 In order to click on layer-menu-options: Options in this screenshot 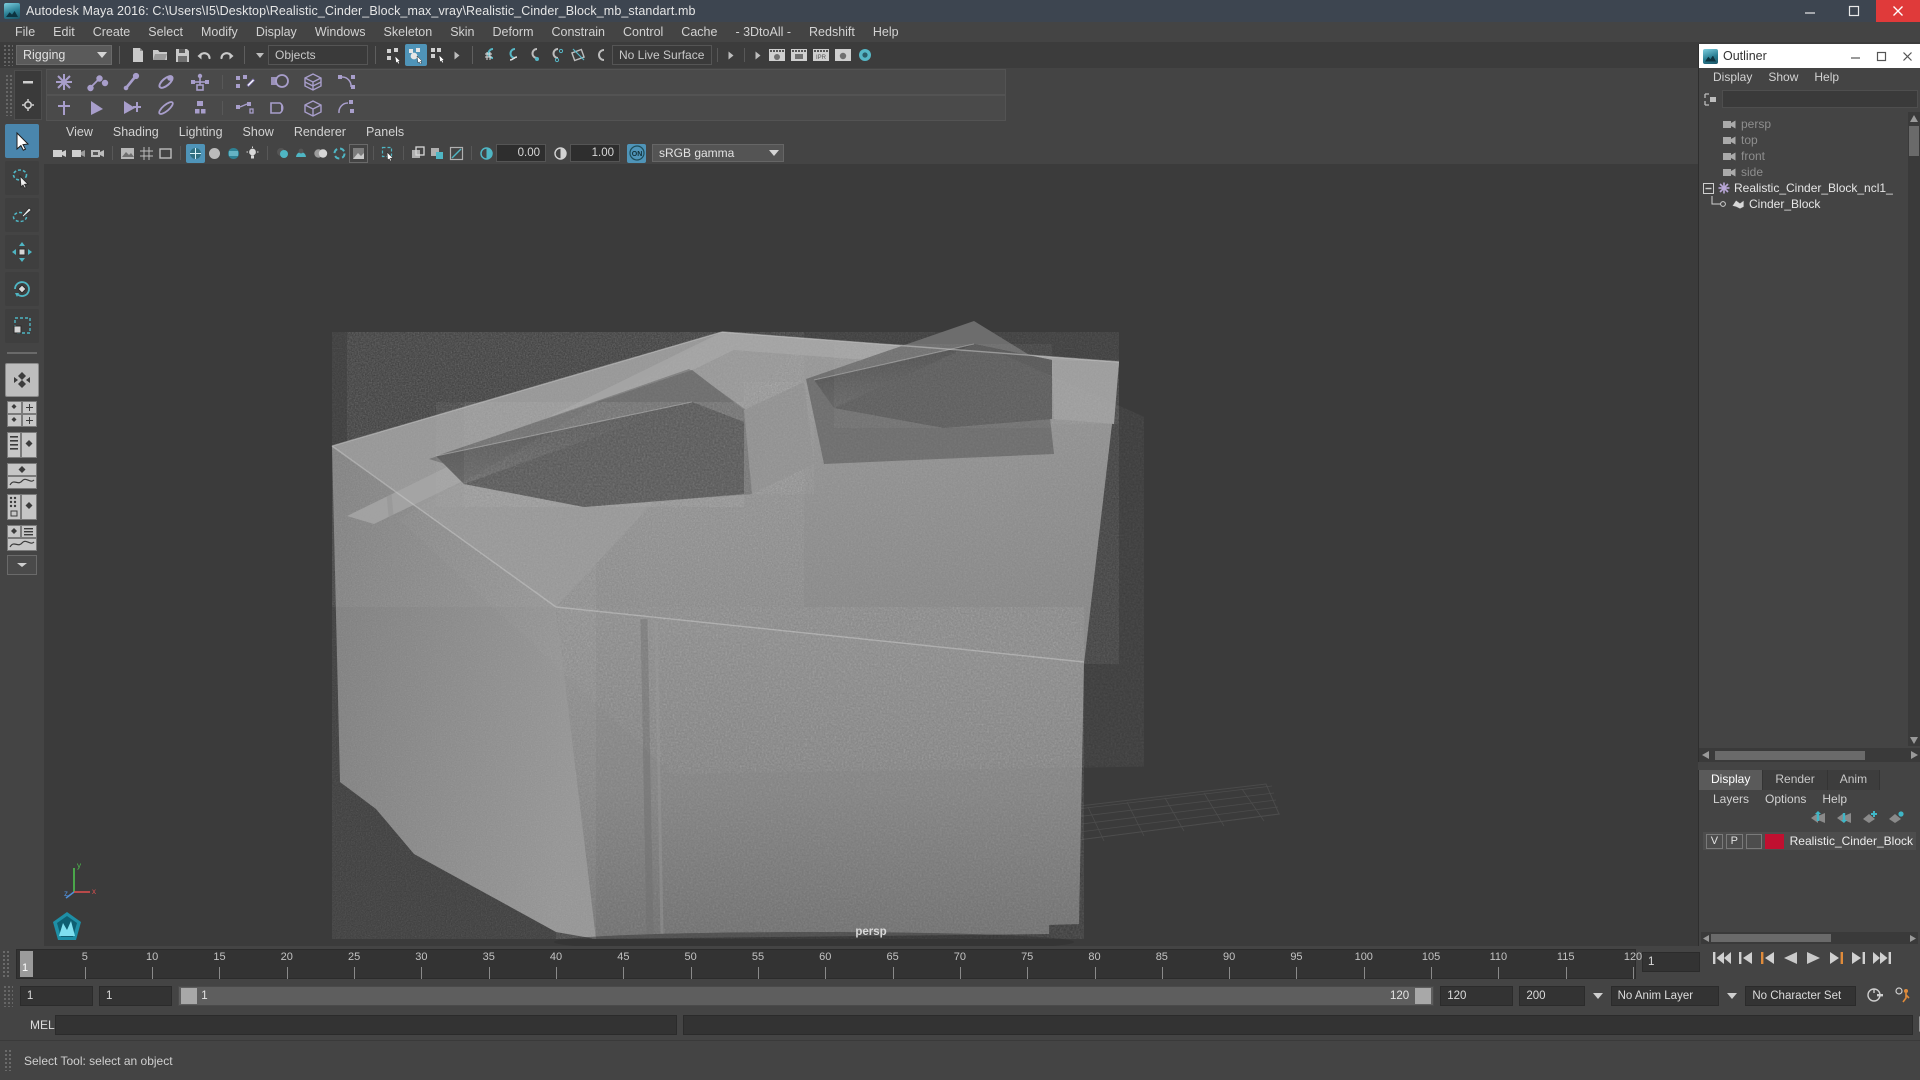, I will do `click(1785, 799)`.